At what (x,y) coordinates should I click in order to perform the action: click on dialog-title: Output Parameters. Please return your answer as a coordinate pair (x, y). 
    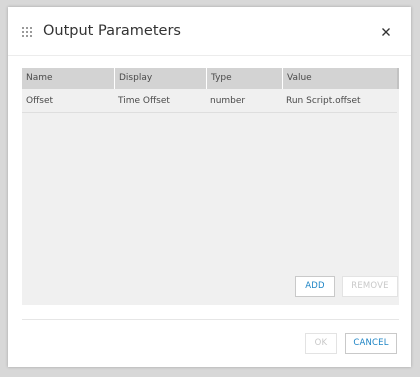
    Looking at the image, I should click on (112, 31).